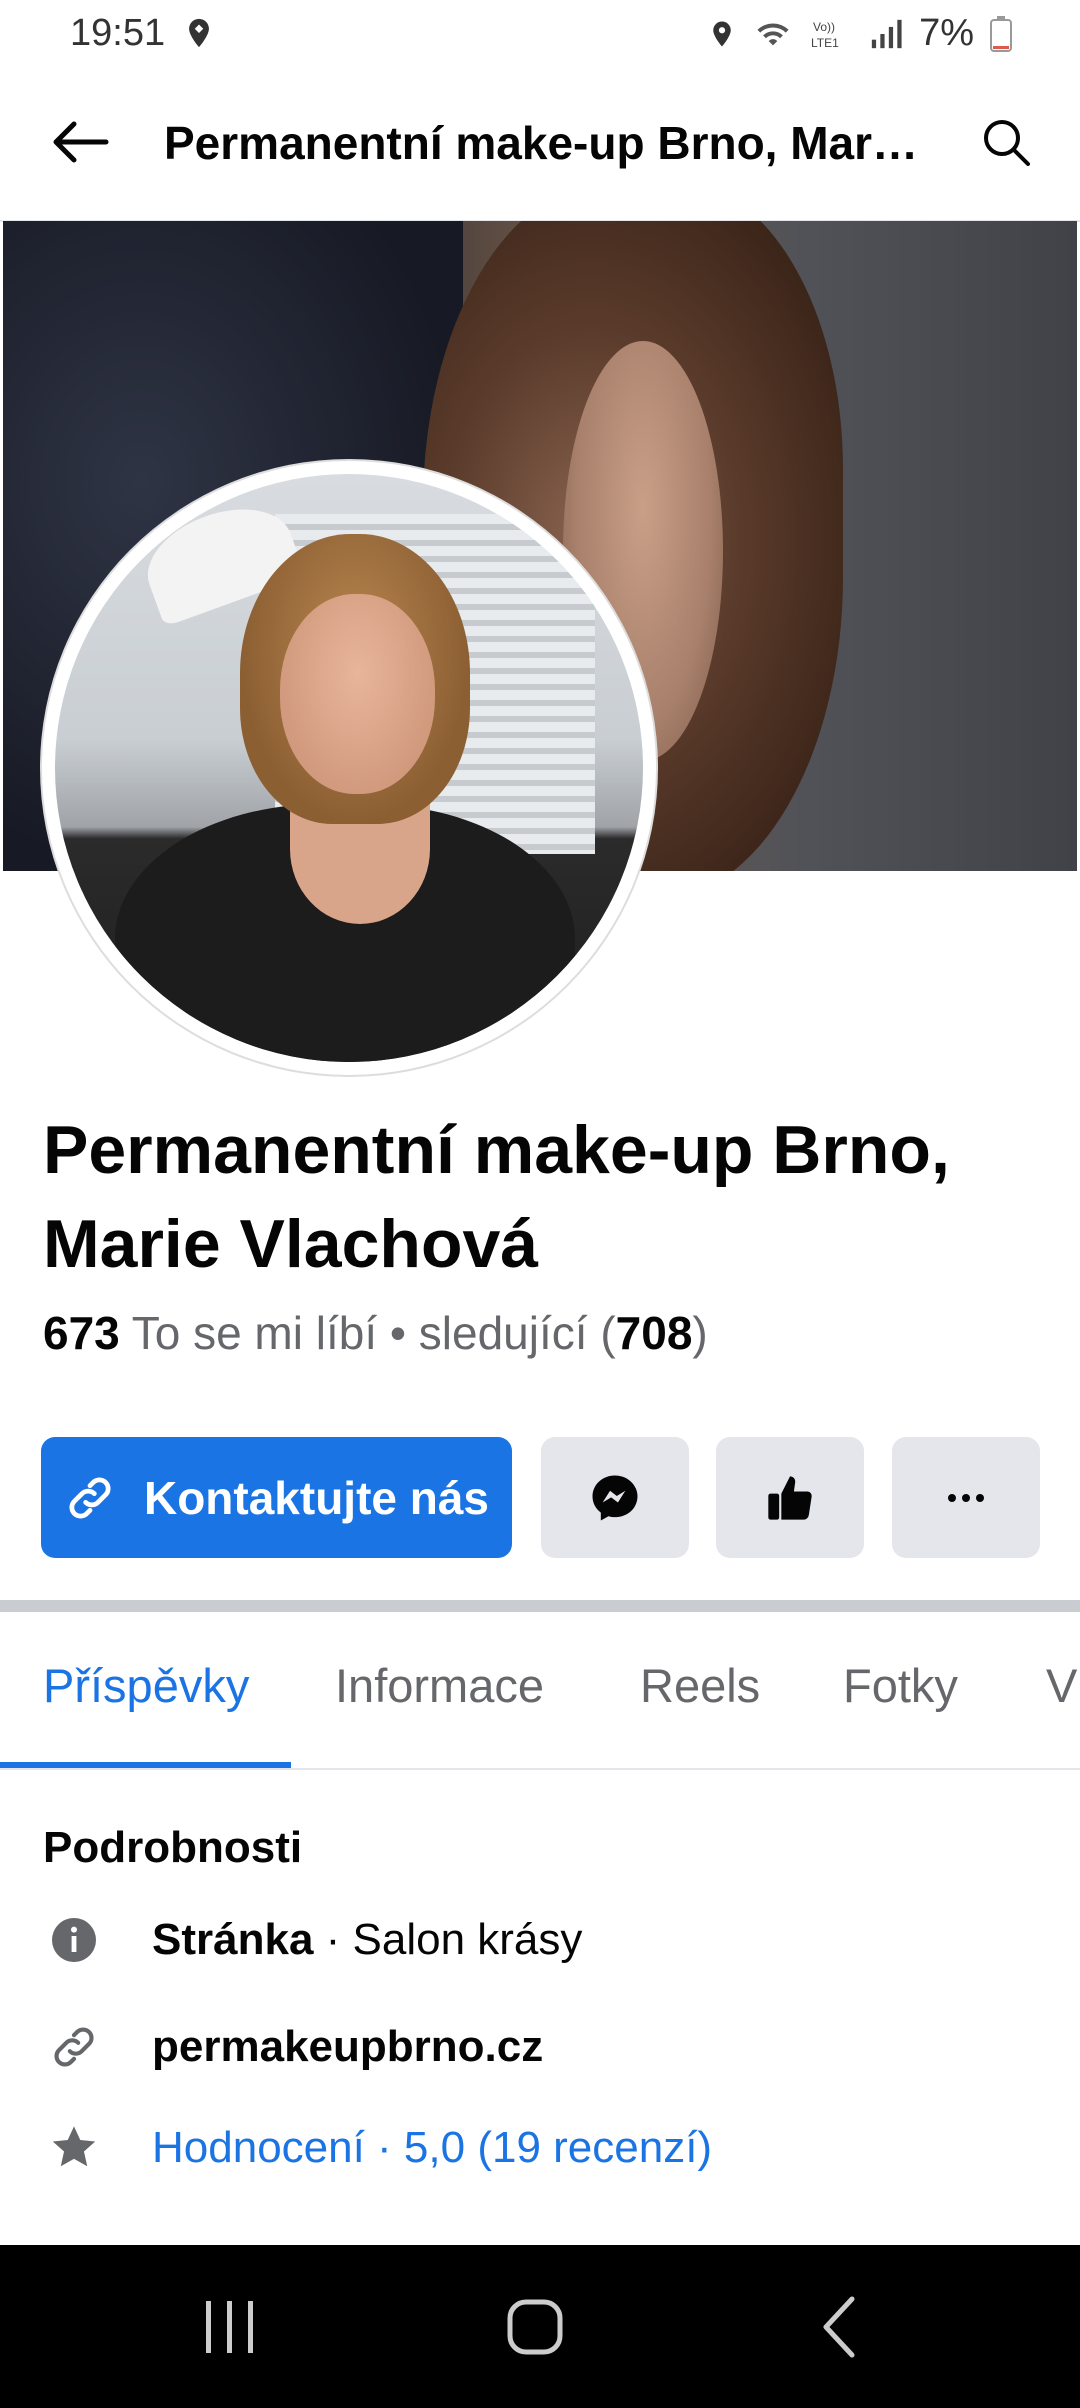 Image resolution: width=1080 pixels, height=2408 pixels. I want to click on recent-apps-icon, so click(229, 2326).